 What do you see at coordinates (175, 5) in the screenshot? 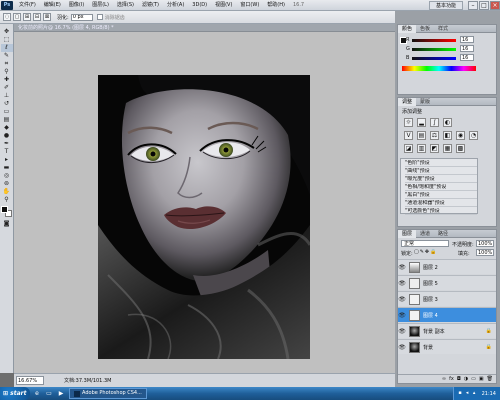
I see `menu-analysis: 分析(A)` at bounding box center [175, 5].